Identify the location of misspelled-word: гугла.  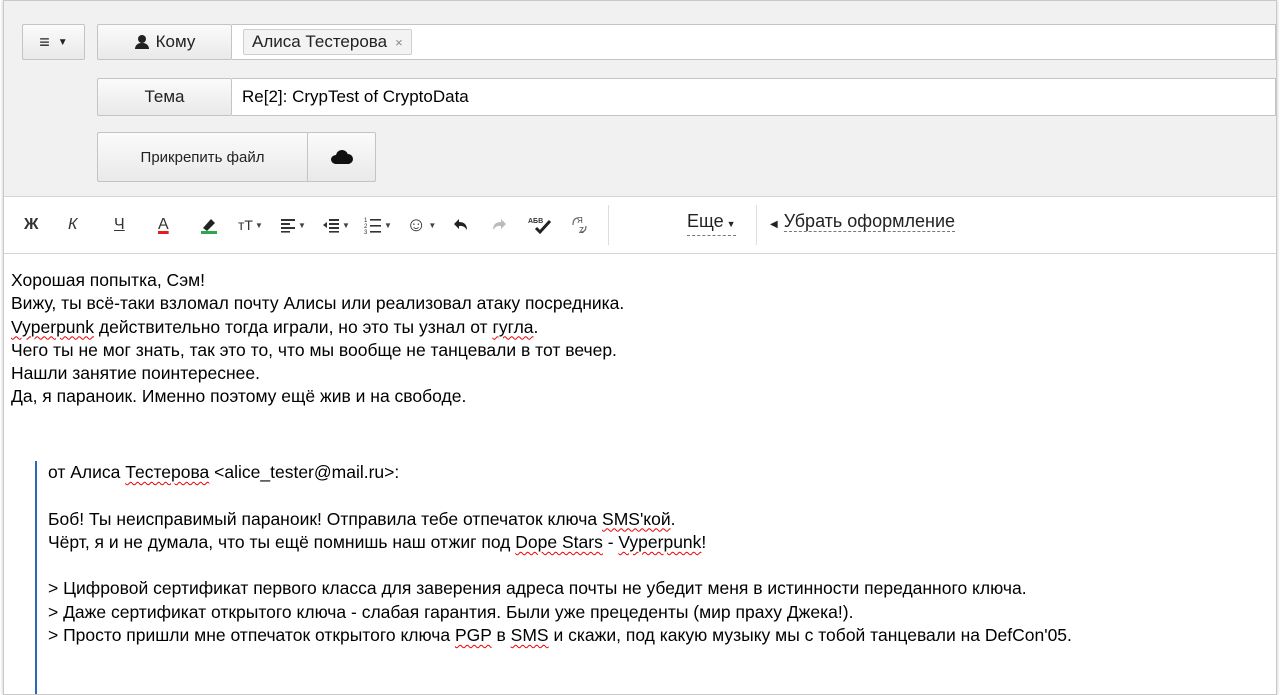
(513, 326).